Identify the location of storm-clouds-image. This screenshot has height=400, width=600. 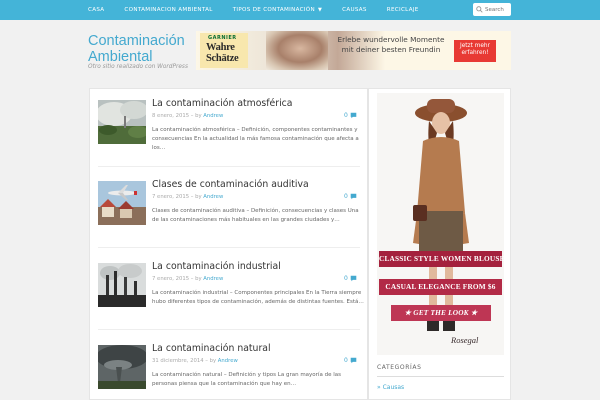
(122, 367).